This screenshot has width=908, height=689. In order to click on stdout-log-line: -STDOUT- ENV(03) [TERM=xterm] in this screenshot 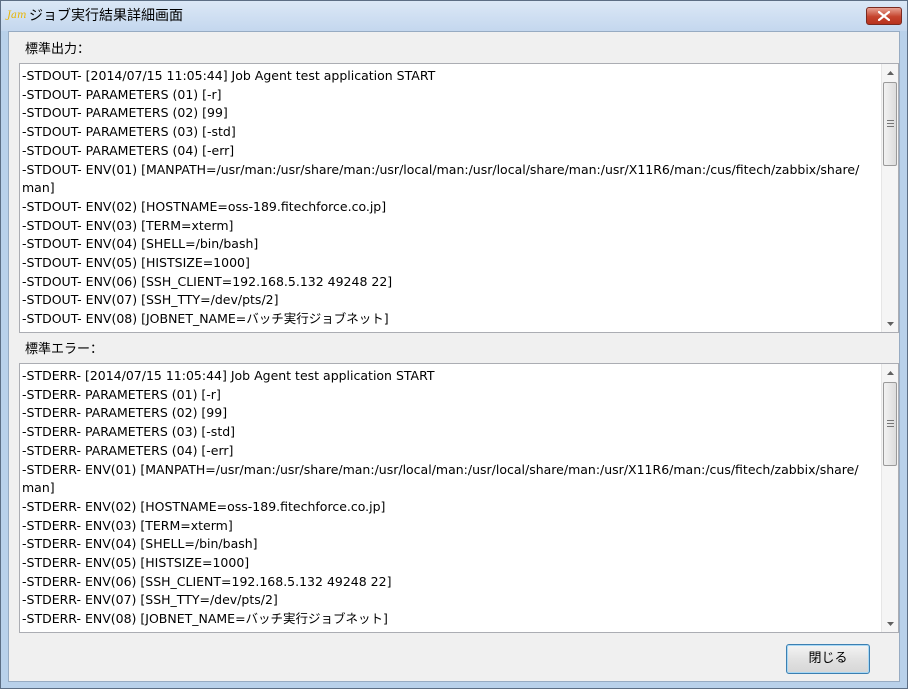, I will do `click(128, 225)`.